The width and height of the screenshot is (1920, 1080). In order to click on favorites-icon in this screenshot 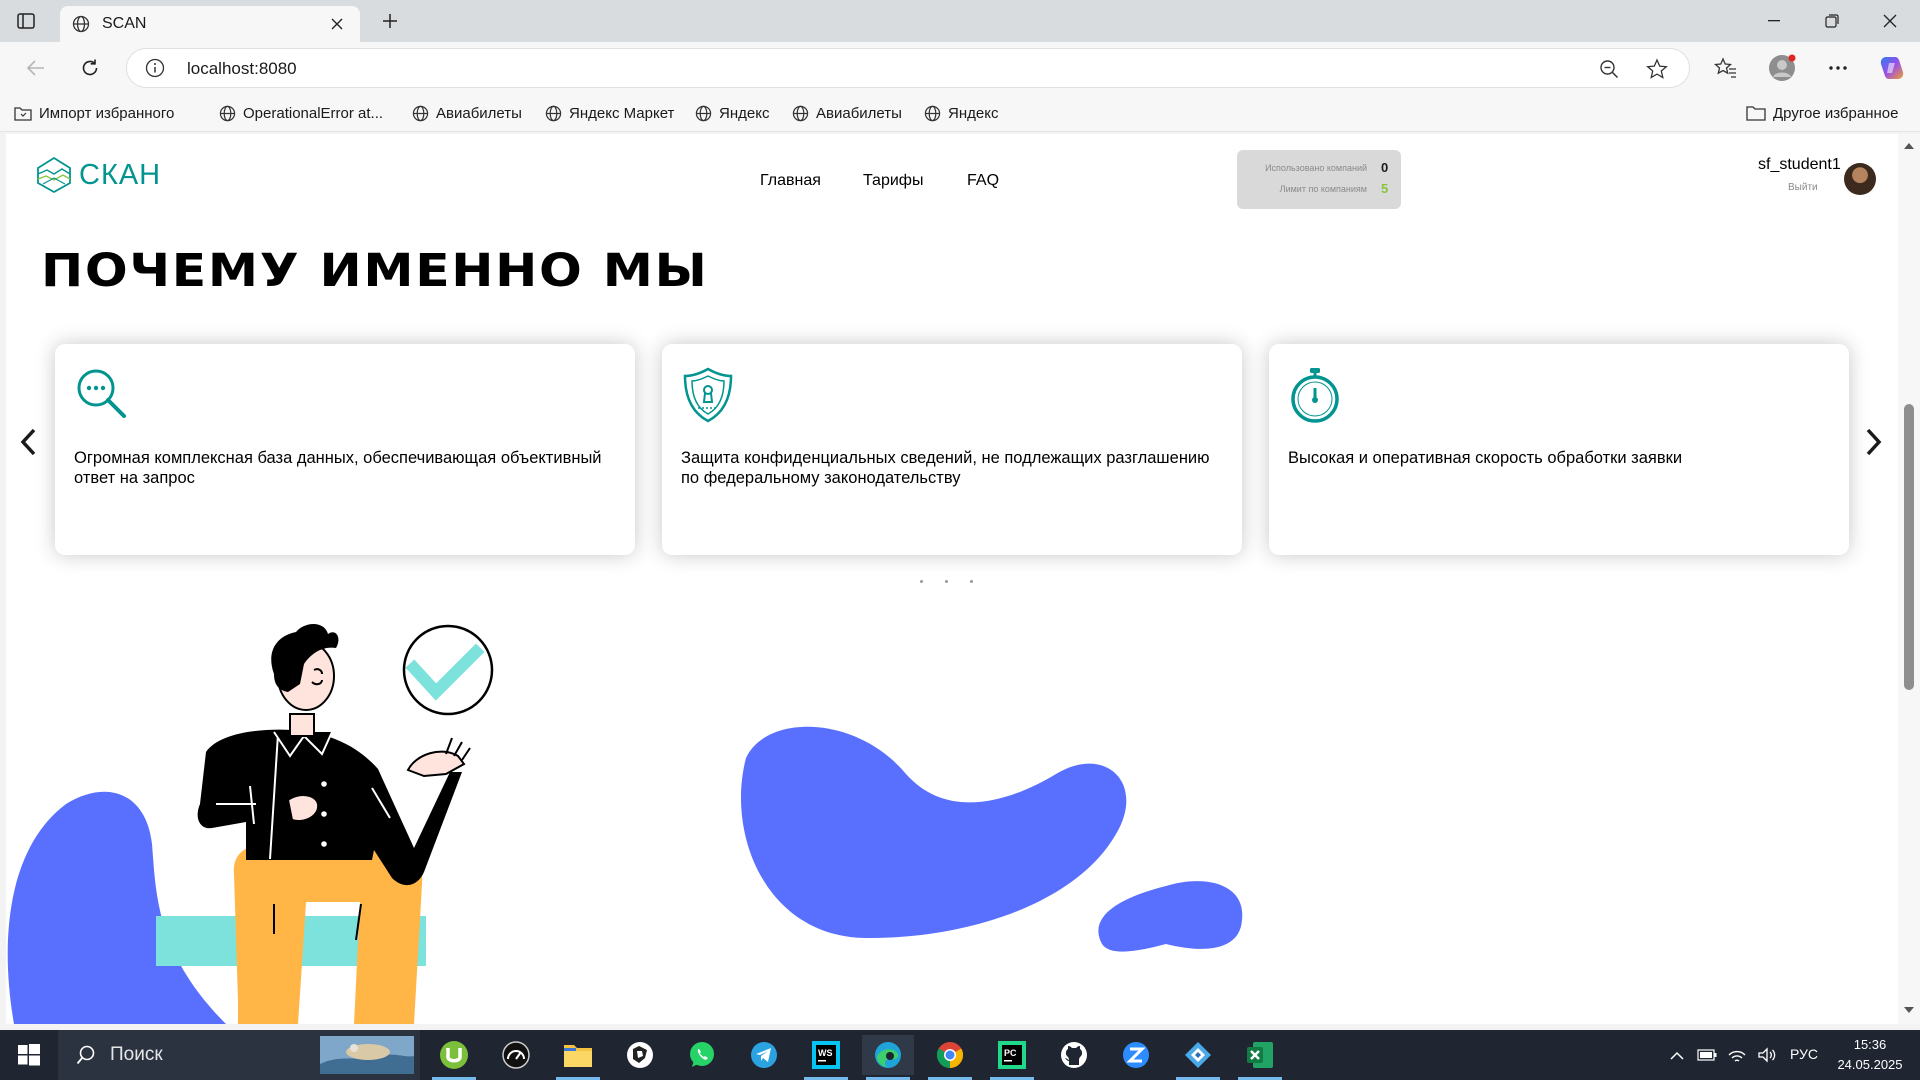, I will do `click(1726, 68)`.